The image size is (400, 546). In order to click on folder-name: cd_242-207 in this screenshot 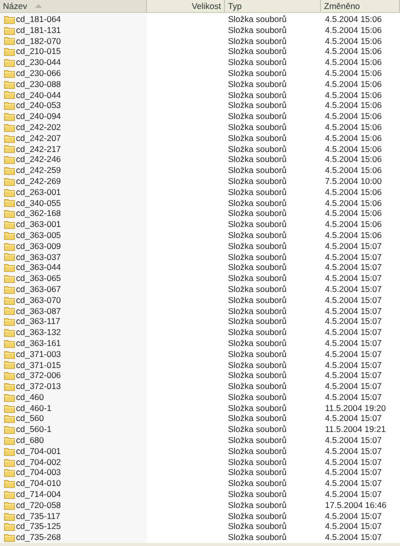, I will do `click(38, 138)`.